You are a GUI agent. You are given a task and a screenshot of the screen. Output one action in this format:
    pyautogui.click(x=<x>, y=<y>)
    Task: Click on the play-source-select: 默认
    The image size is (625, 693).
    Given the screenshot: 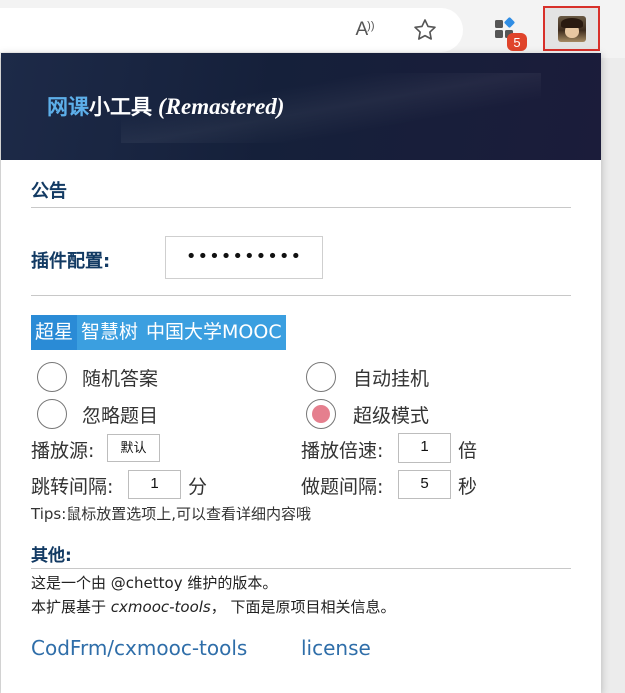 What is the action you would take?
    pyautogui.click(x=133, y=448)
    